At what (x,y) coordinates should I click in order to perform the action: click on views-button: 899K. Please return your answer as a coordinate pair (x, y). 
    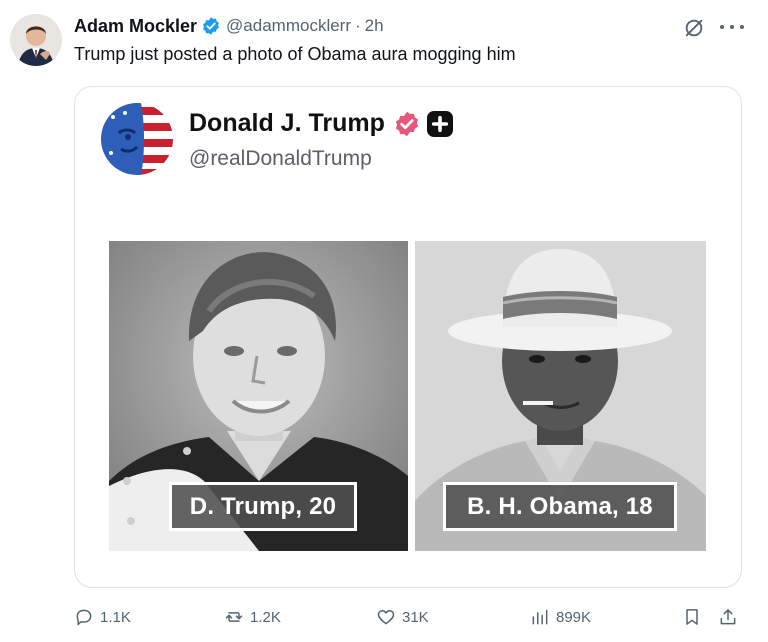
    Looking at the image, I should click on (560, 617).